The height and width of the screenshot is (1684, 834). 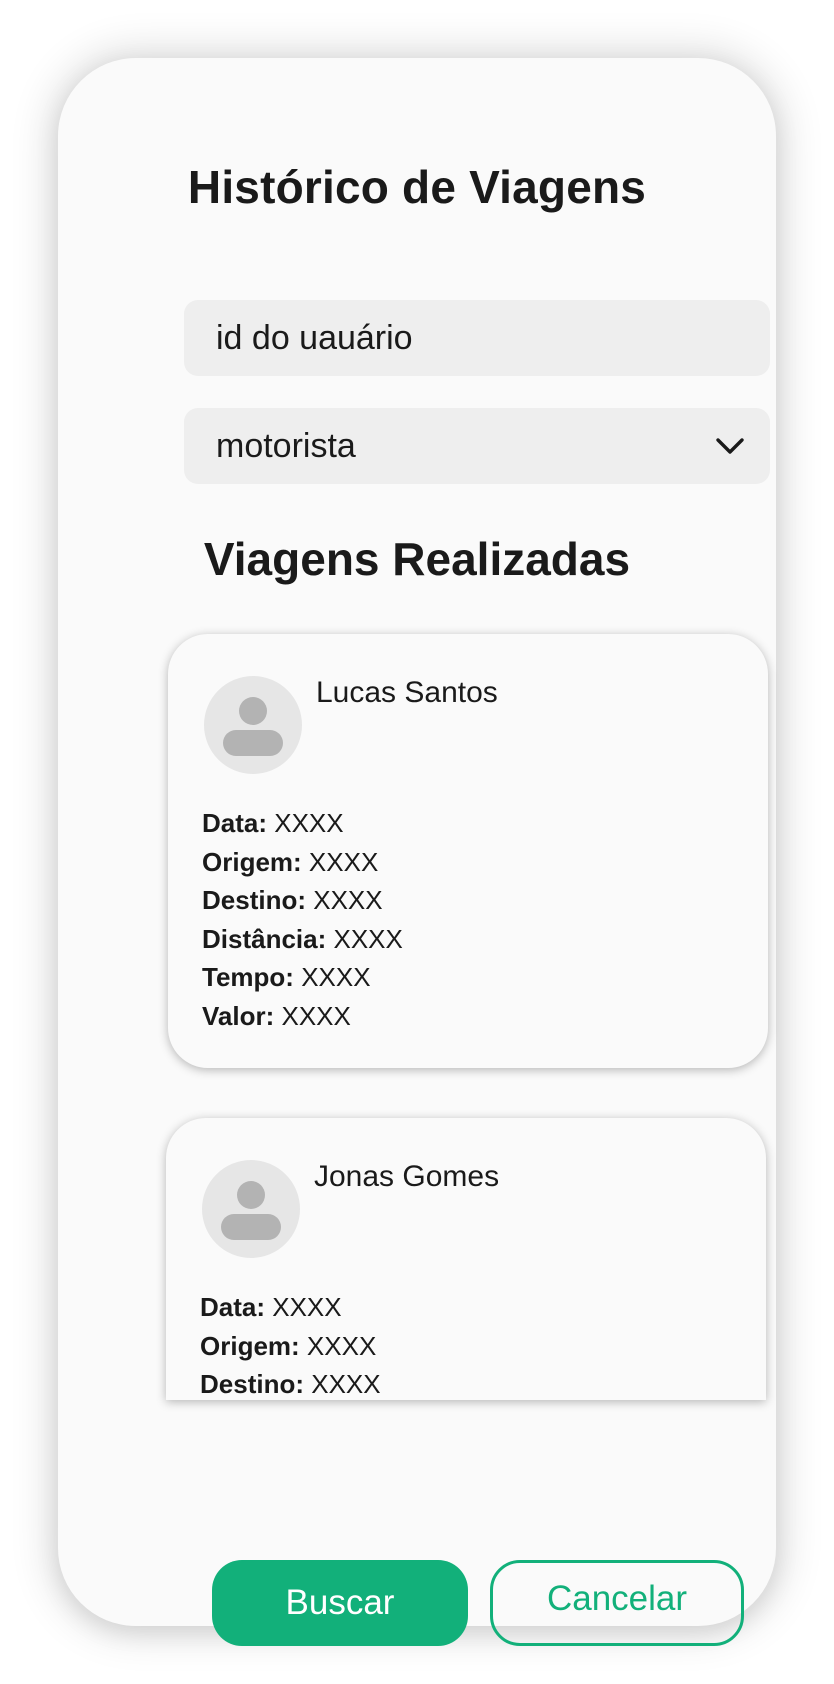 What do you see at coordinates (477, 446) in the screenshot?
I see `role-select: motorista` at bounding box center [477, 446].